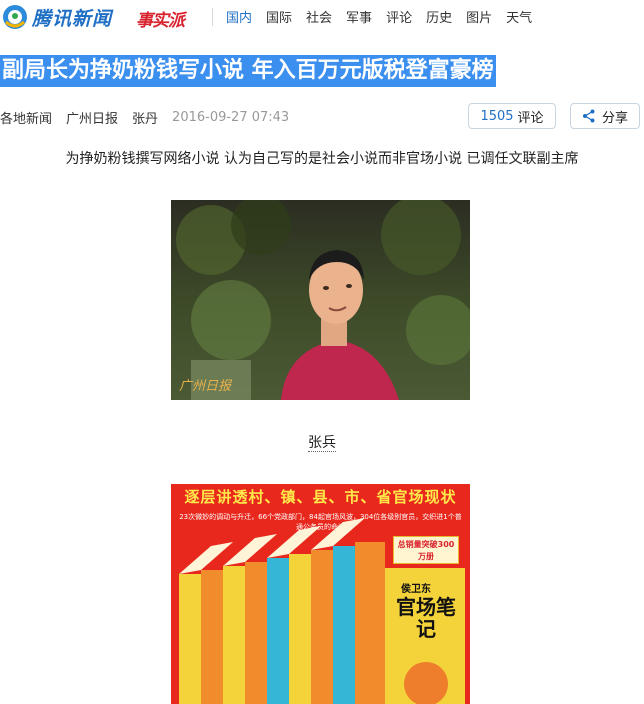 The width and height of the screenshot is (644, 704). I want to click on nav-item-weather: 天气, so click(519, 16).